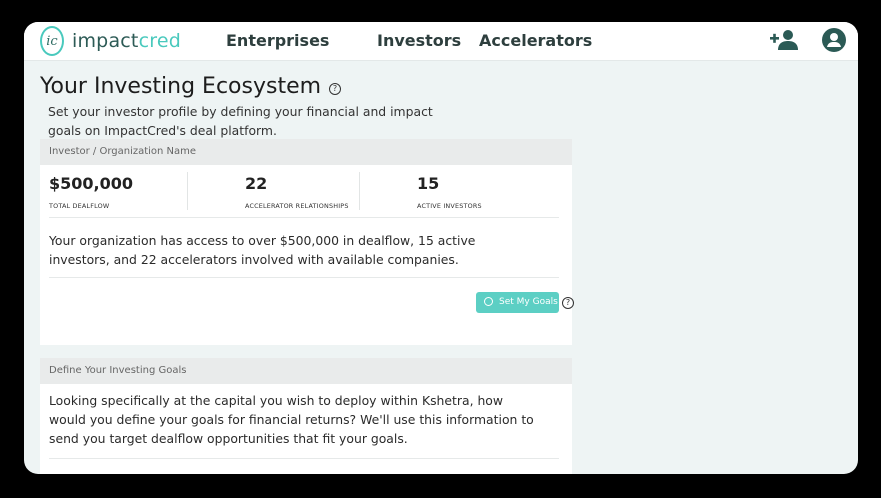 The height and width of the screenshot is (498, 881). Describe the element at coordinates (834, 42) in the screenshot. I see `account-icon` at that location.